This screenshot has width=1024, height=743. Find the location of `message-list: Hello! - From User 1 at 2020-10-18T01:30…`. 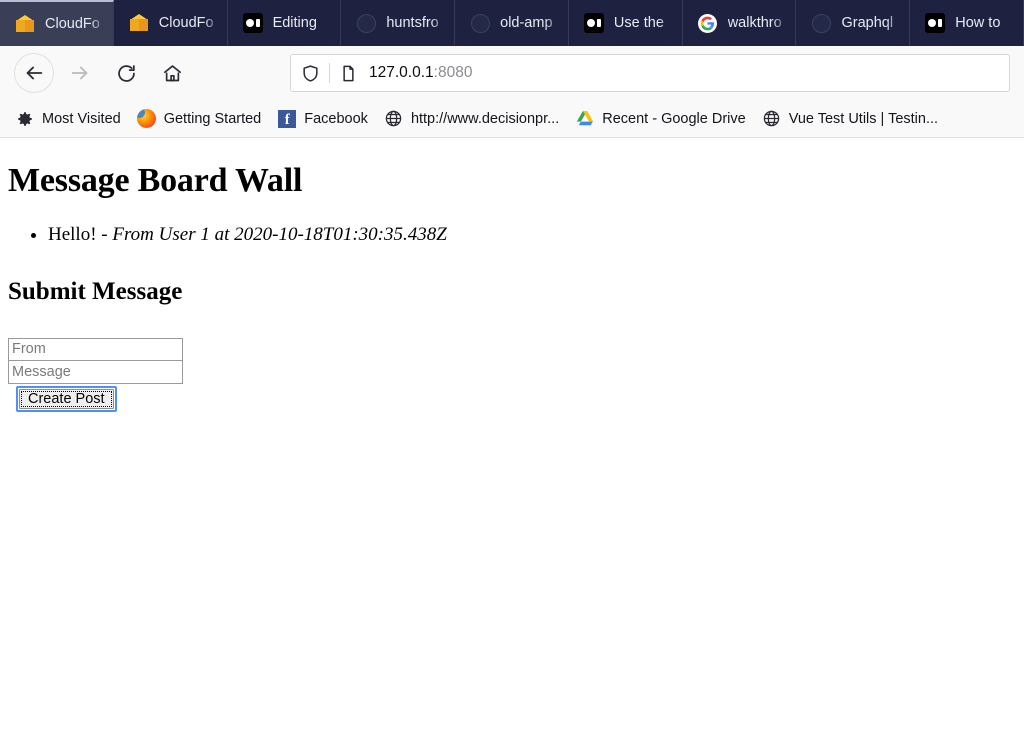

message-list: Hello! - From User 1 at 2020-10-18T01:30… is located at coordinates (512, 235).